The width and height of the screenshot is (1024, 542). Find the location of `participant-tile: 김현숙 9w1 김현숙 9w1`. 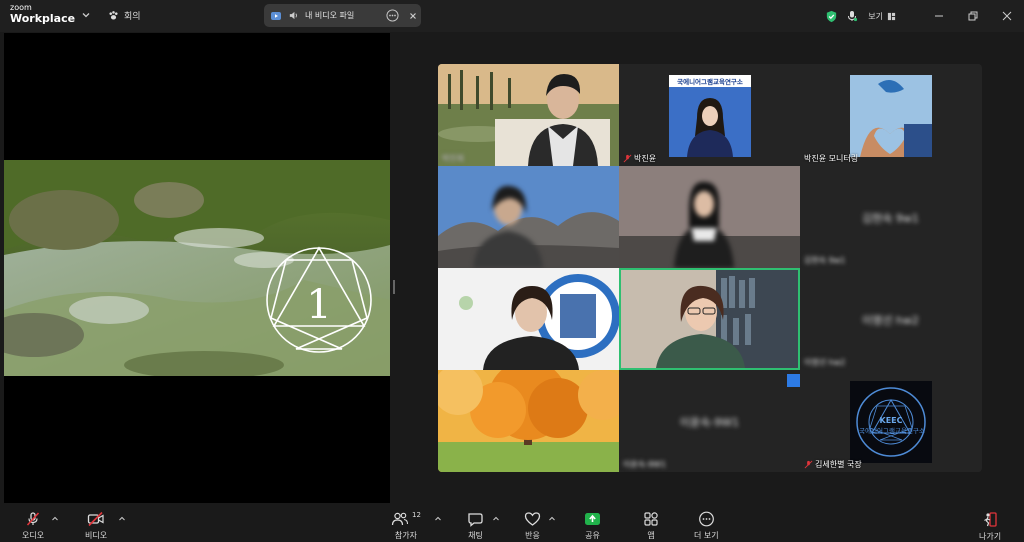

participant-tile: 김현숙 9w1 김현숙 9w1 is located at coordinates (890, 217).